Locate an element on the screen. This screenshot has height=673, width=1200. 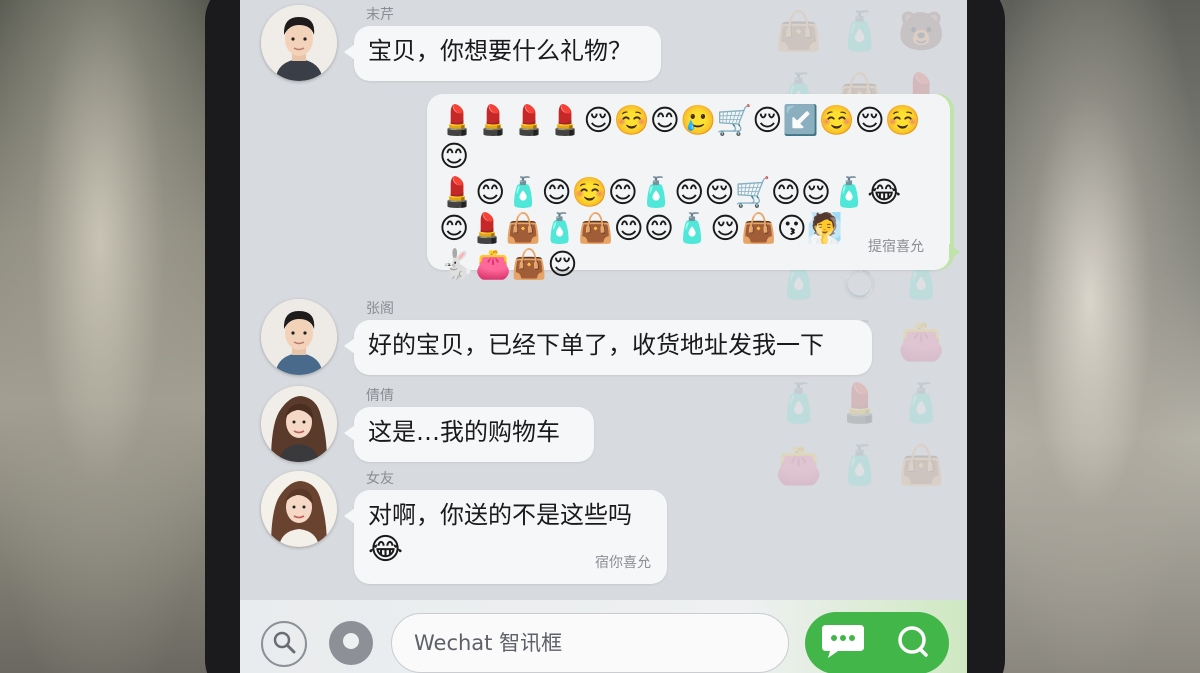
input-bar: Wechat 智讯框 is located at coordinates (603, 636).